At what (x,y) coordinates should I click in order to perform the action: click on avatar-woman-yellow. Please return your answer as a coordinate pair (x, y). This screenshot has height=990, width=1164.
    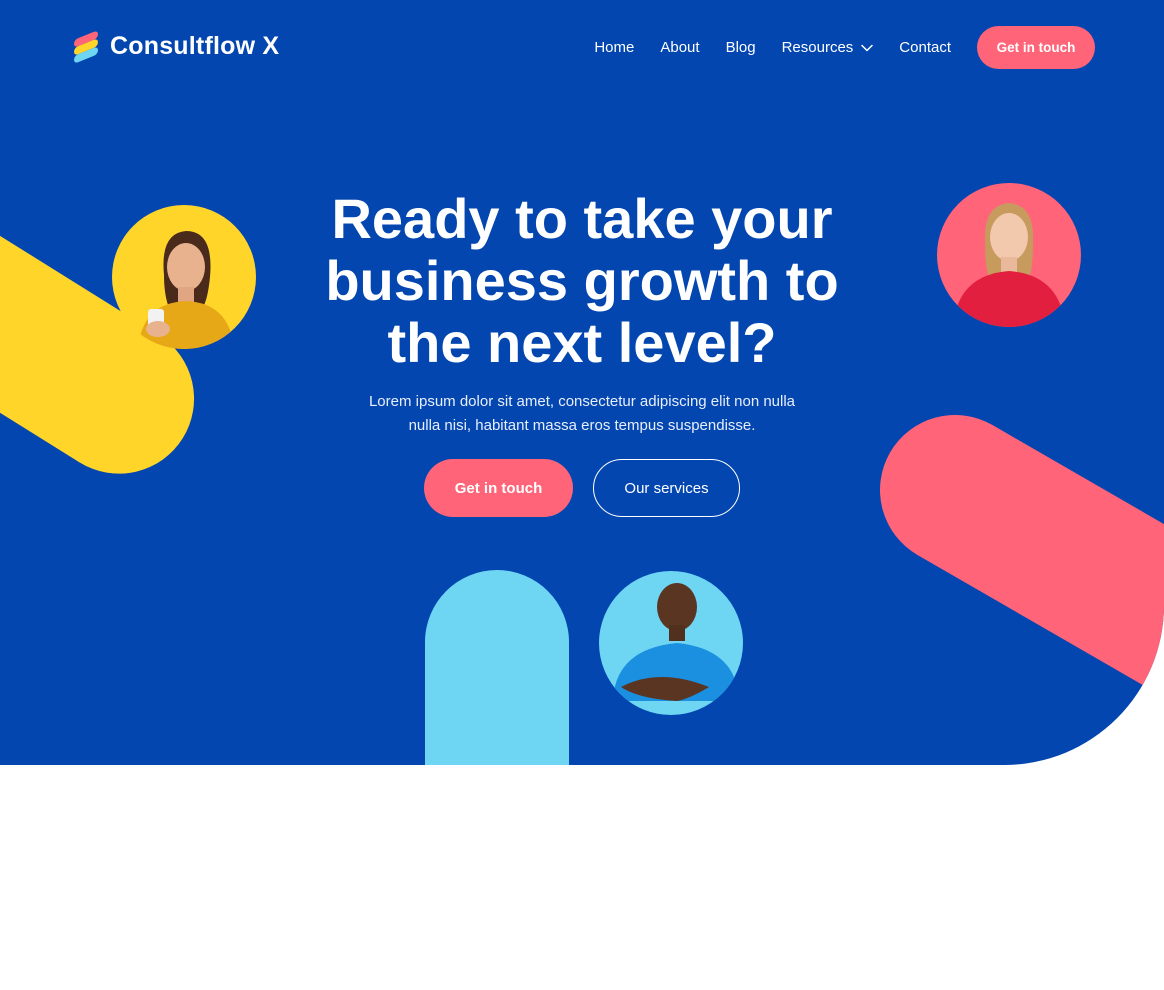
    Looking at the image, I should click on (184, 277).